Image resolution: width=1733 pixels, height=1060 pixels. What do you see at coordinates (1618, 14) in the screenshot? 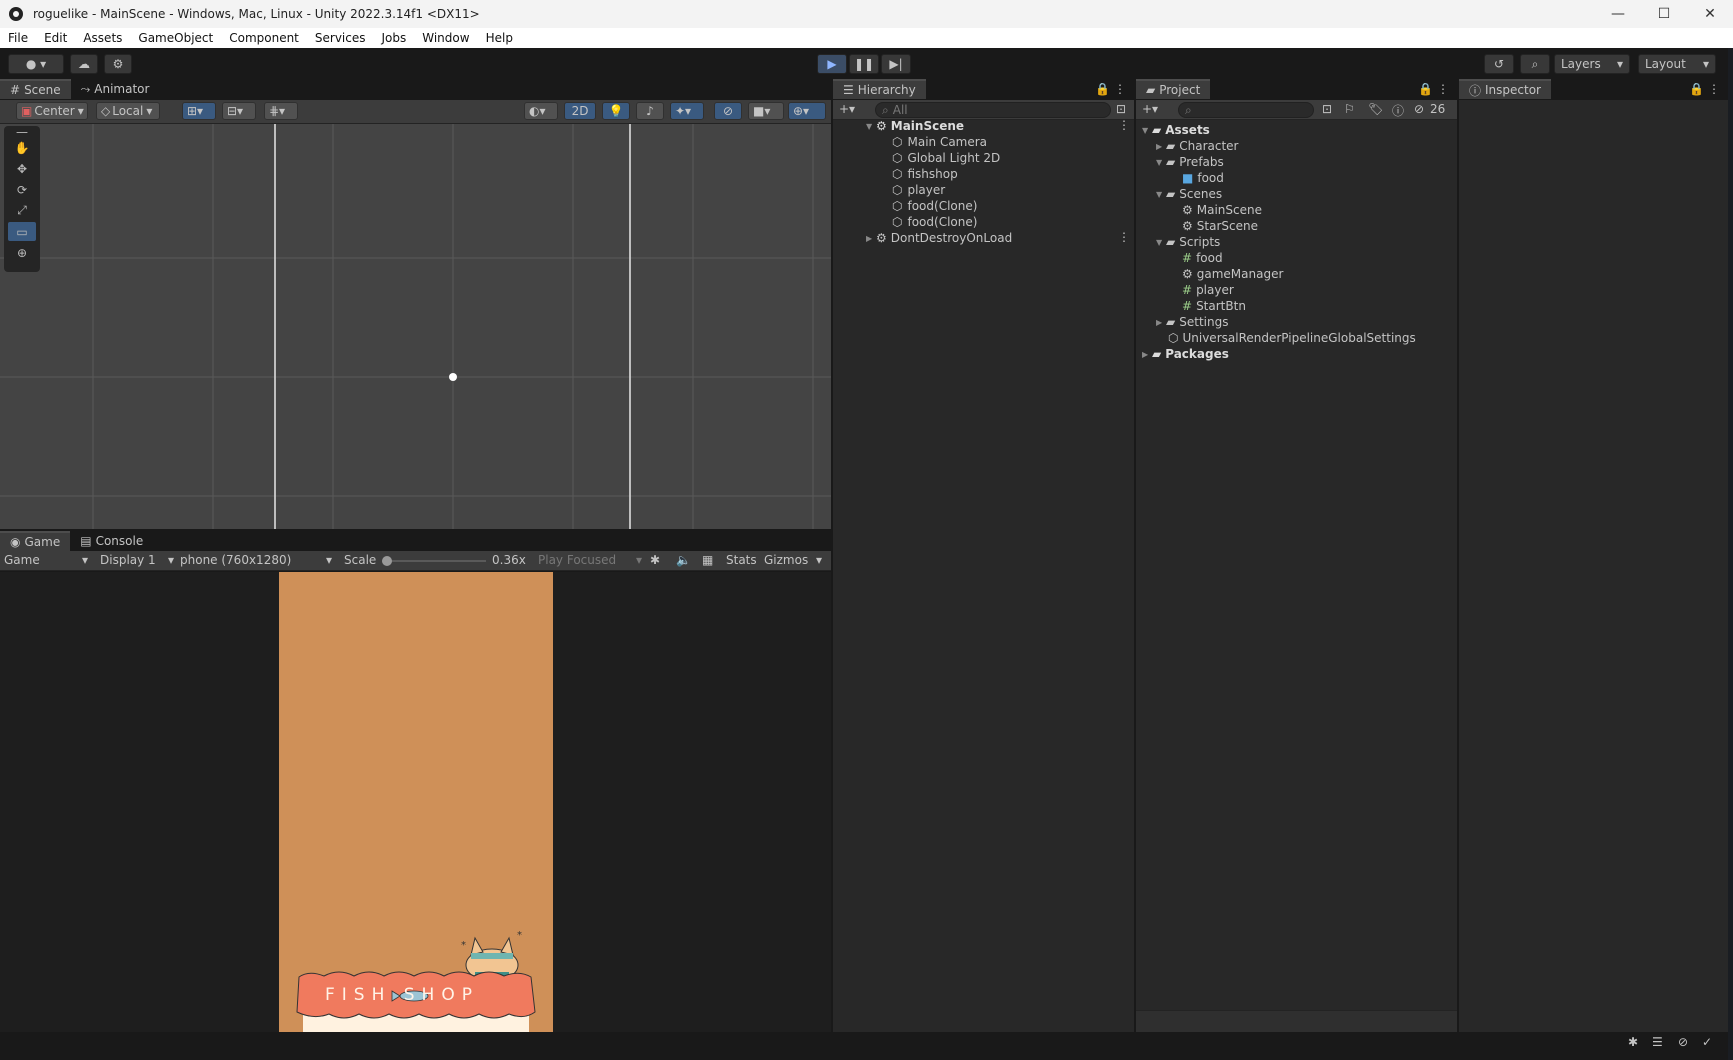
I see `minimize-button: —` at bounding box center [1618, 14].